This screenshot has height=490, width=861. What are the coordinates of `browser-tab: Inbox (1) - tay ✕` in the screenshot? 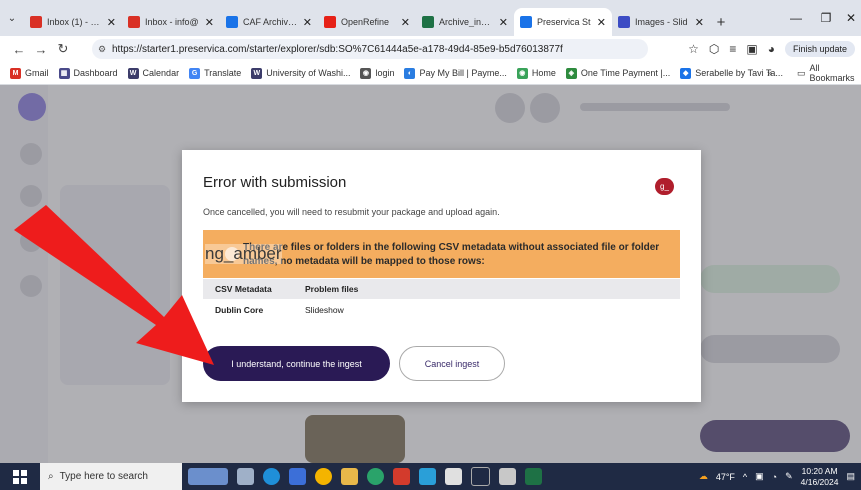 It's located at (73, 22).